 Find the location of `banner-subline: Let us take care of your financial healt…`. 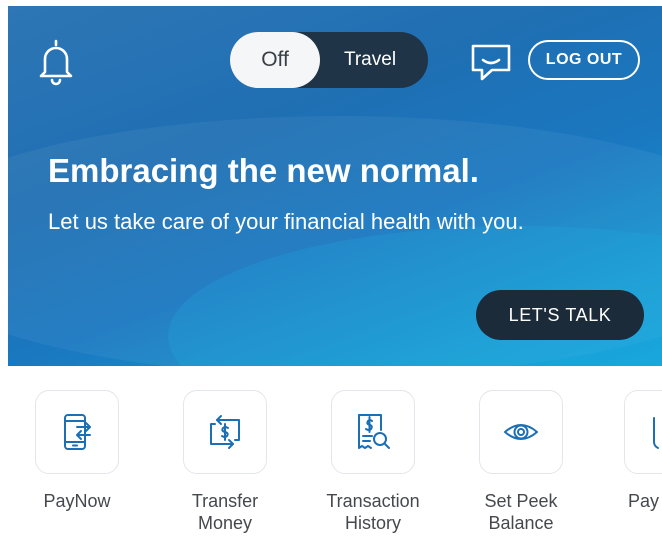

banner-subline: Let us take care of your financial healt… is located at coordinates (286, 221).